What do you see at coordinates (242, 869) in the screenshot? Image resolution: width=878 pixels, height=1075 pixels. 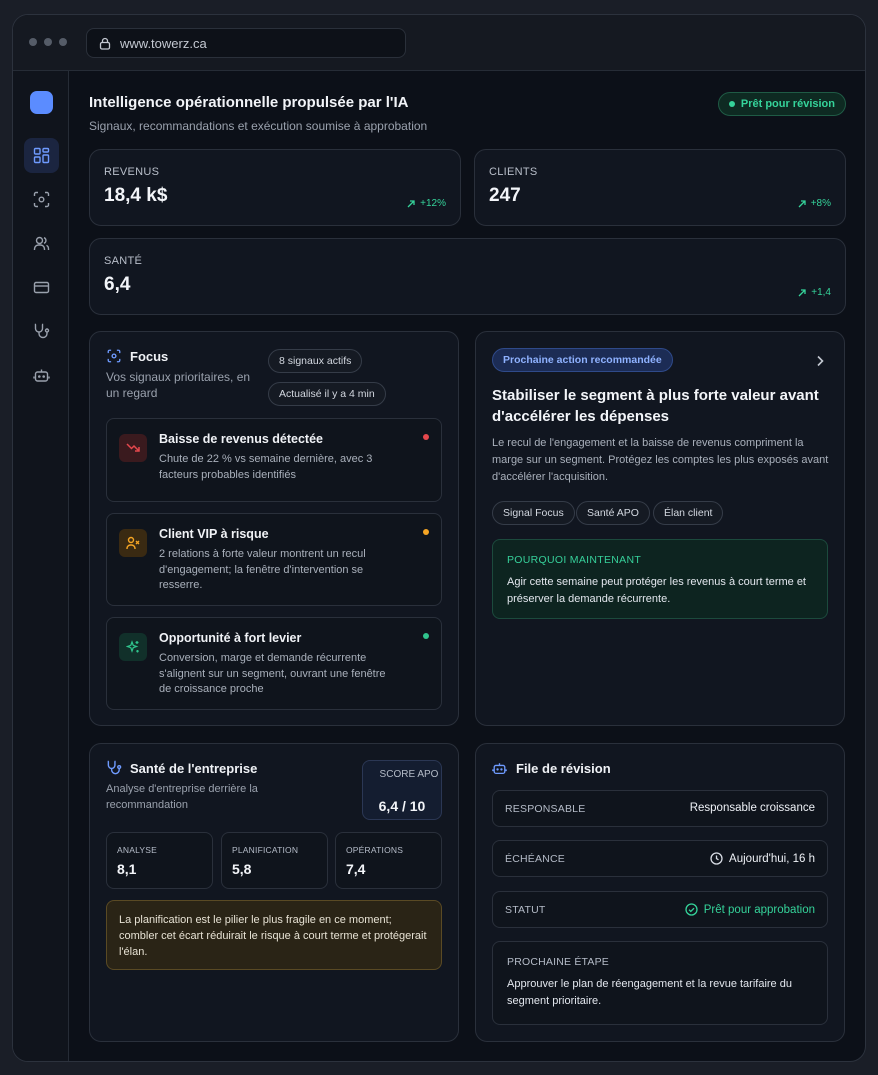 I see `metric-value: 5,8` at bounding box center [242, 869].